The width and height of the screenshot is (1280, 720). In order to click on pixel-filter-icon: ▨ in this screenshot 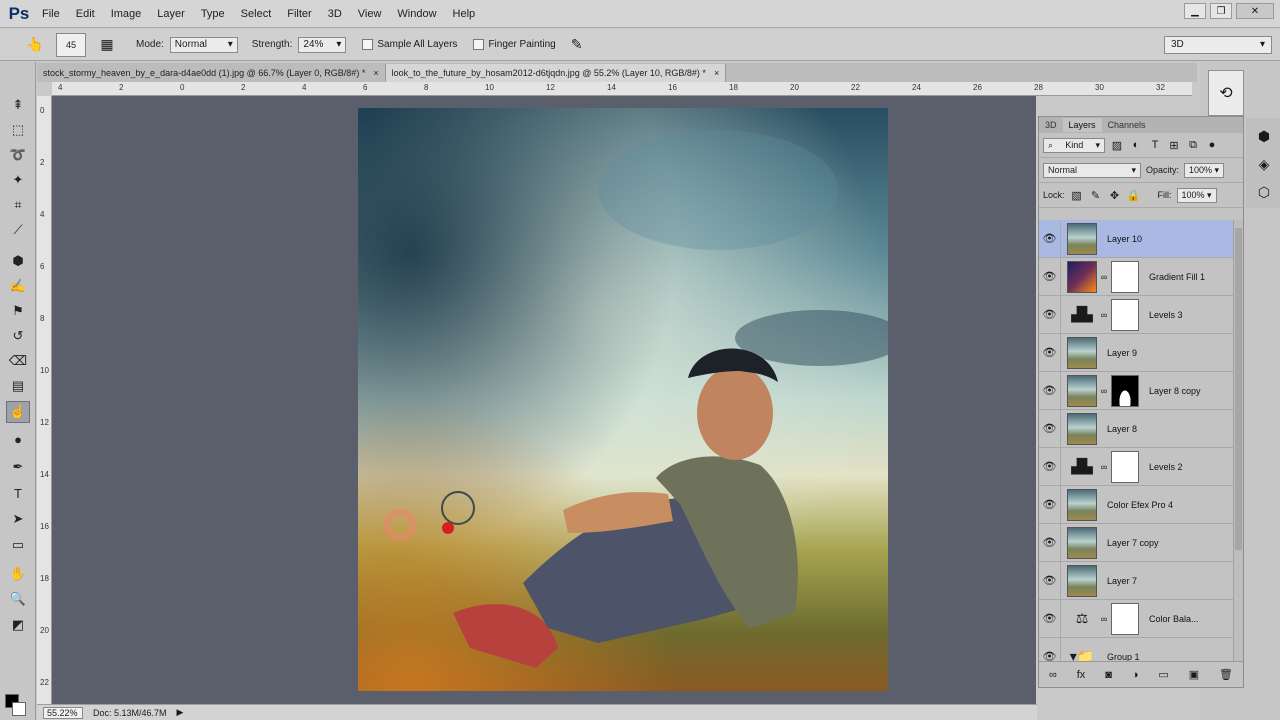, I will do `click(1117, 145)`.